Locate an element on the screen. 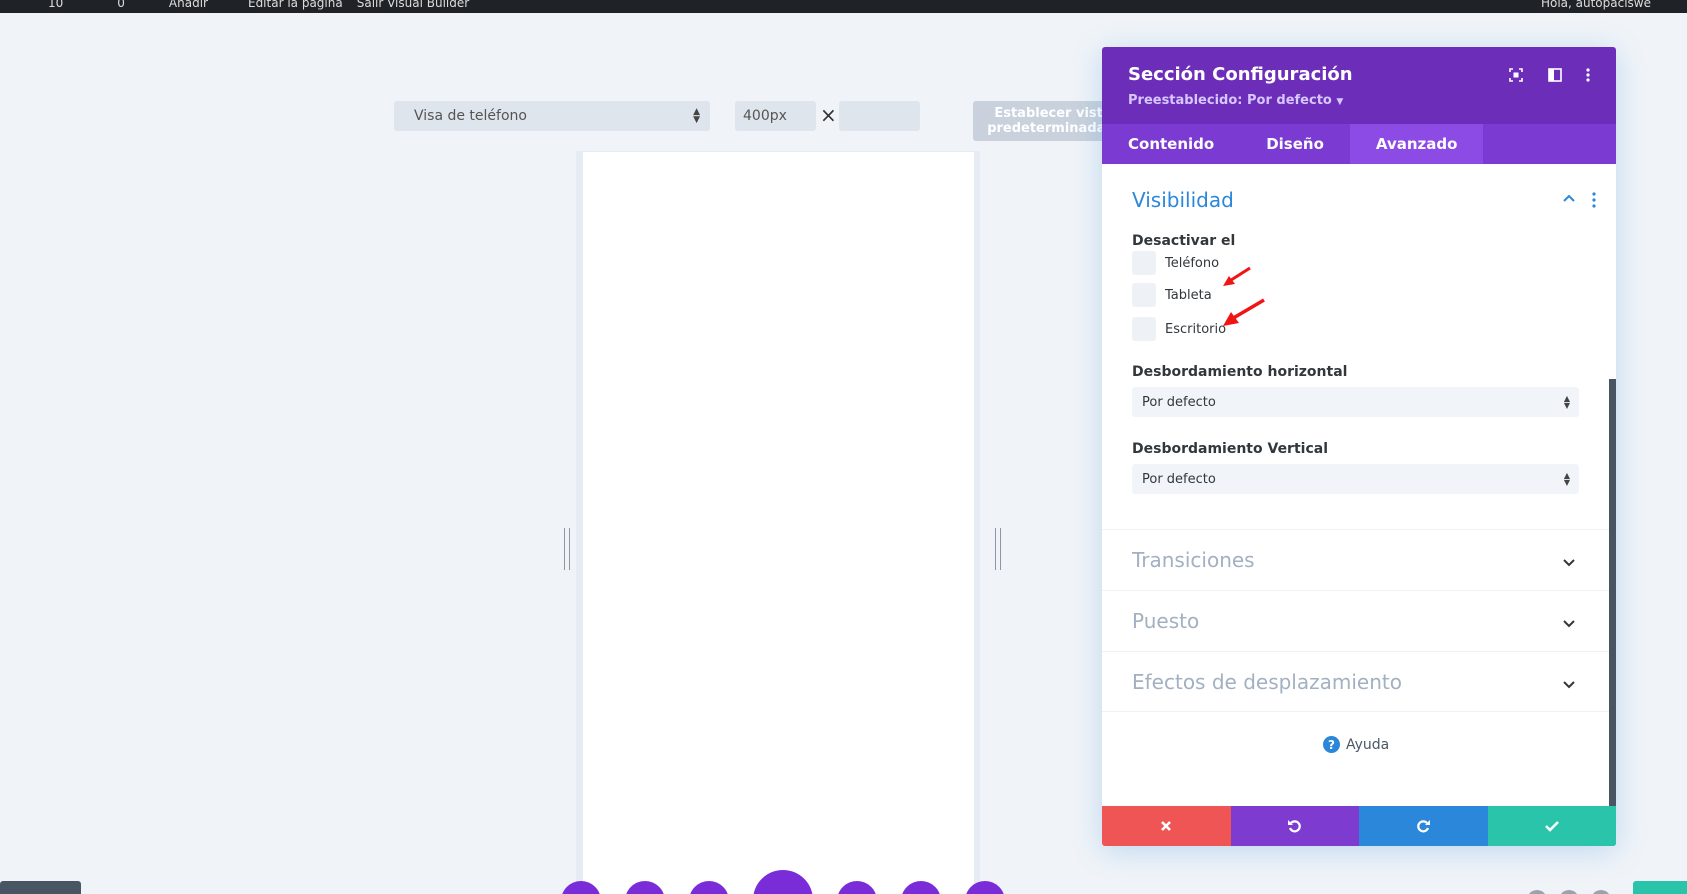 Image resolution: width=1687 pixels, height=894 pixels. section-scroll-effects: Efectos de desplazamiento is located at coordinates (1355, 681).